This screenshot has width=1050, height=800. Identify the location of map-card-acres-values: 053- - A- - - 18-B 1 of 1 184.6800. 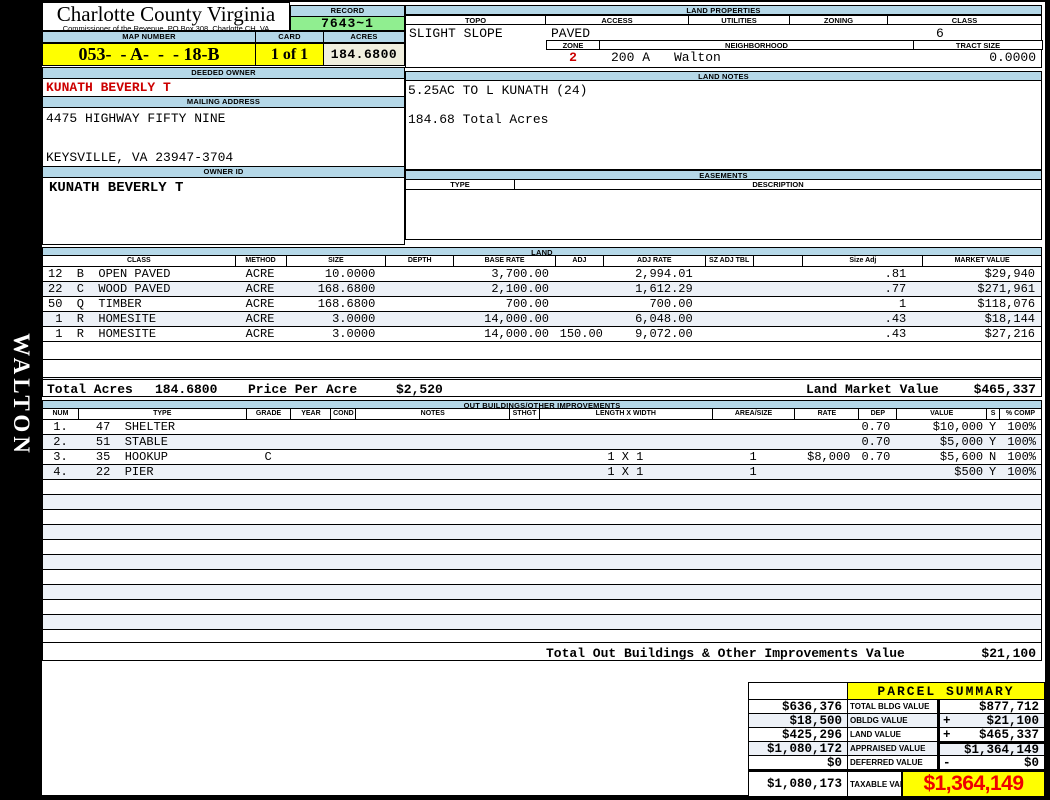
(223, 54).